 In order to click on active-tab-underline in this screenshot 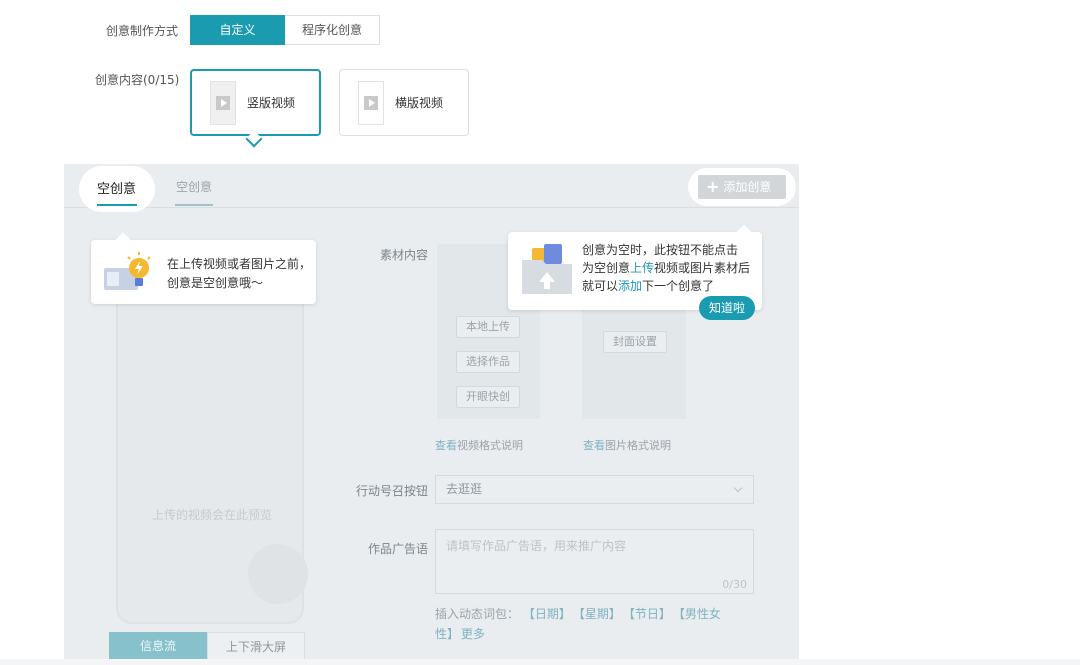, I will do `click(117, 205)`.